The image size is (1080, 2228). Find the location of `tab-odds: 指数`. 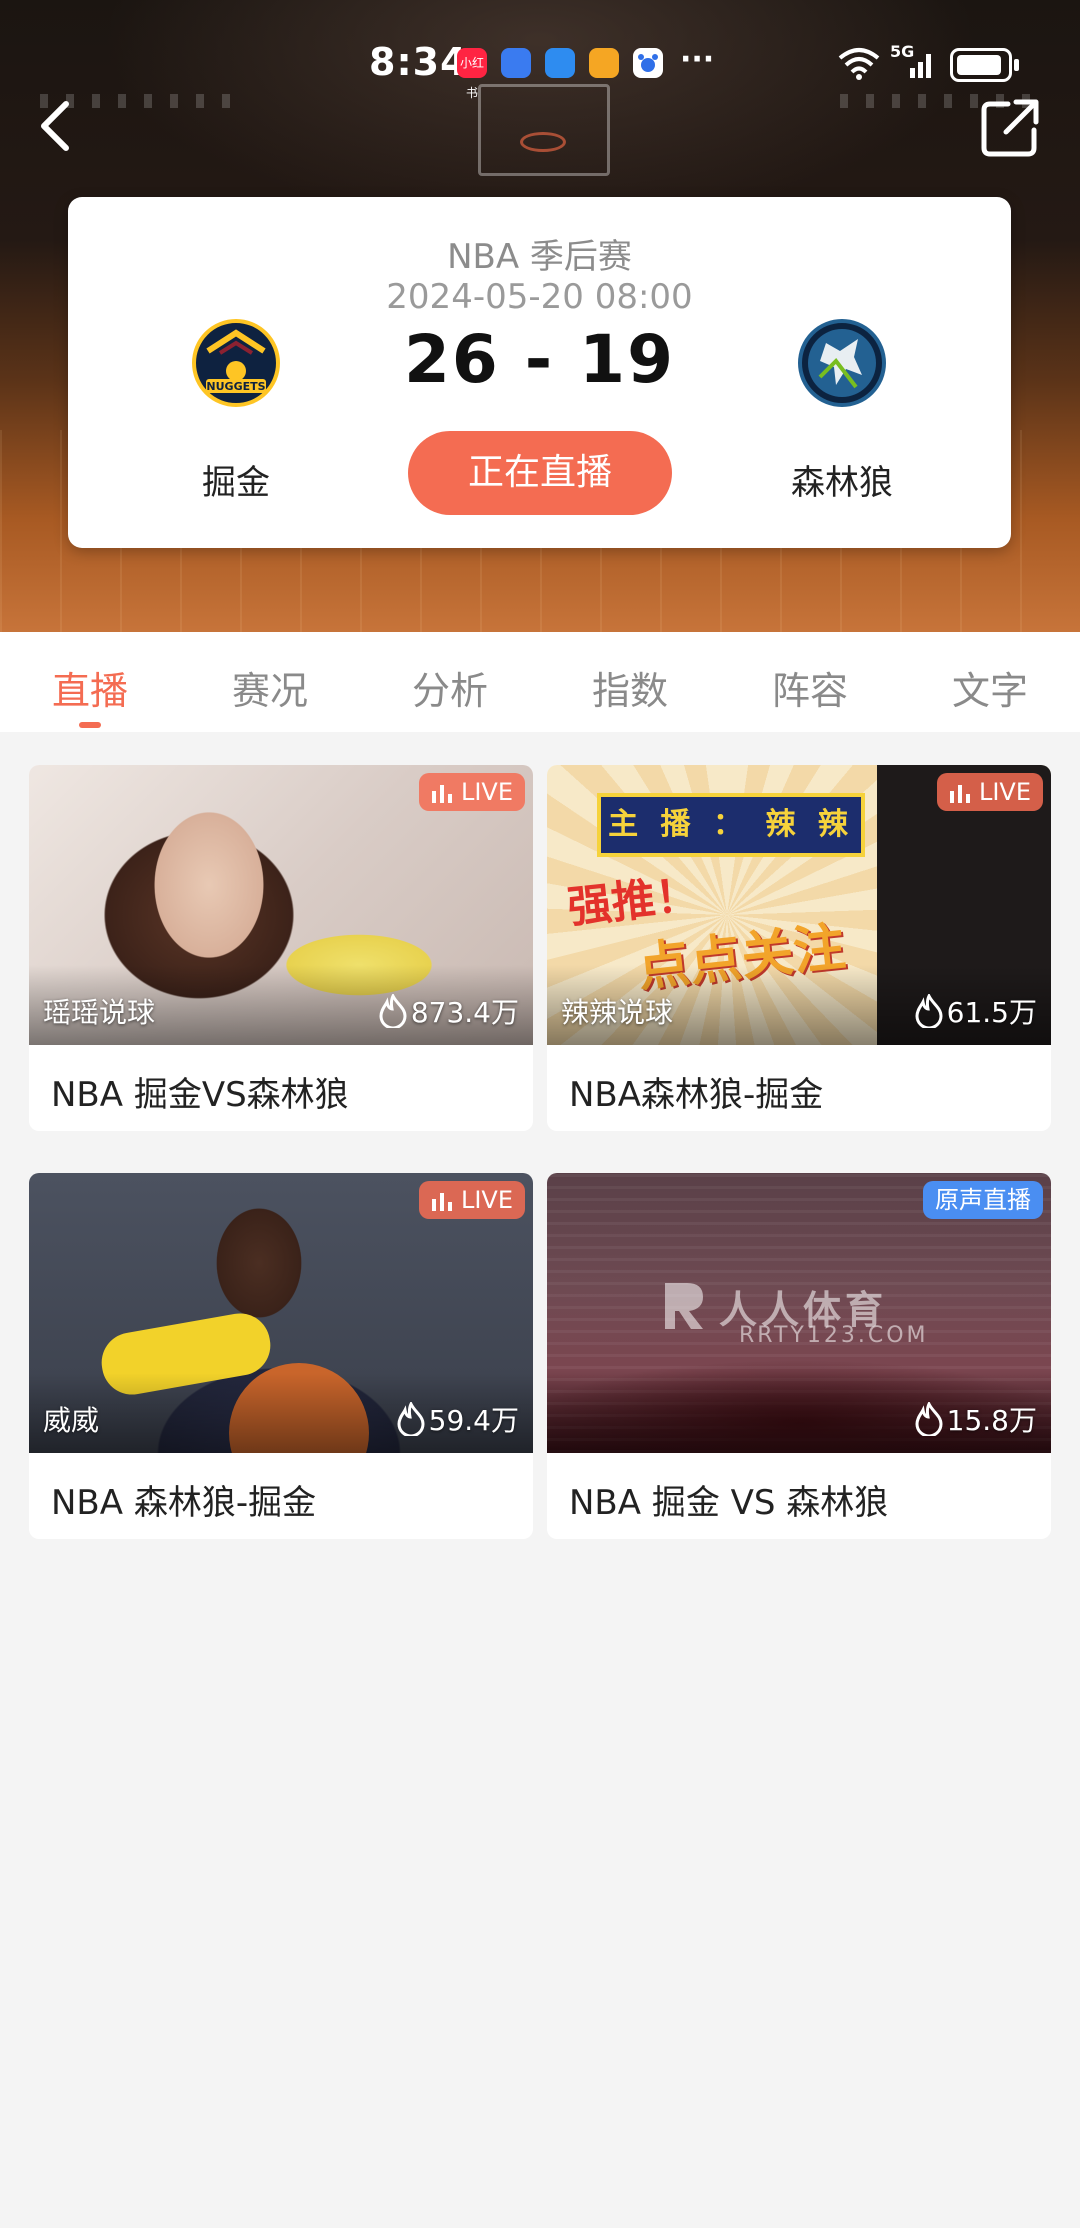

tab-odds: 指数 is located at coordinates (630, 687).